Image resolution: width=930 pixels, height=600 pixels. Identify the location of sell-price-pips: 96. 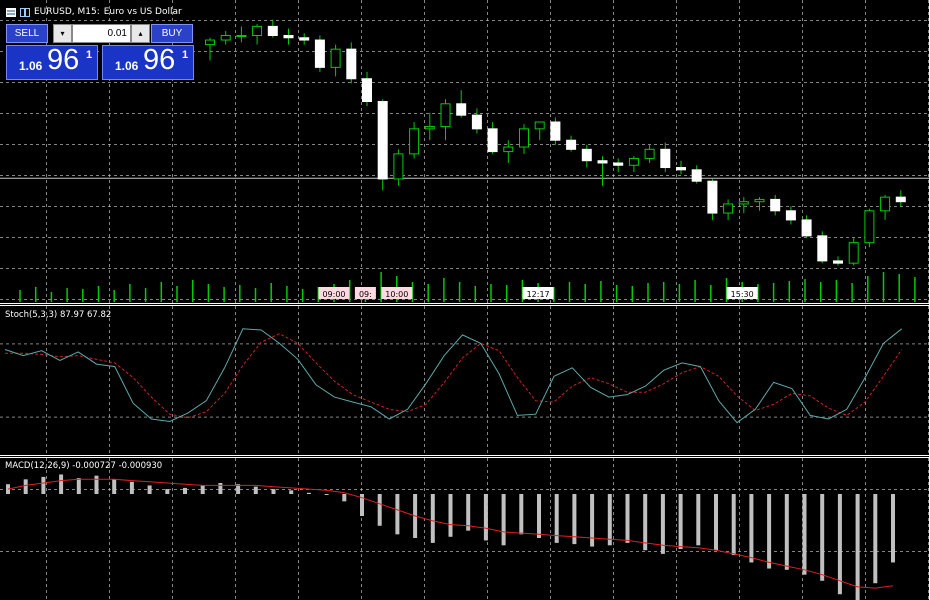
(63, 60).